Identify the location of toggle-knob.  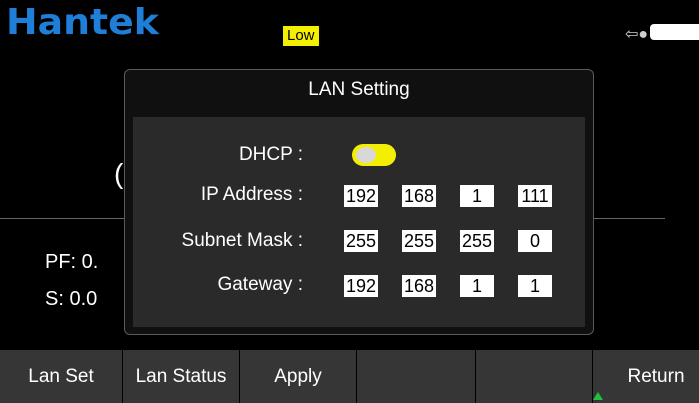
(366, 155).